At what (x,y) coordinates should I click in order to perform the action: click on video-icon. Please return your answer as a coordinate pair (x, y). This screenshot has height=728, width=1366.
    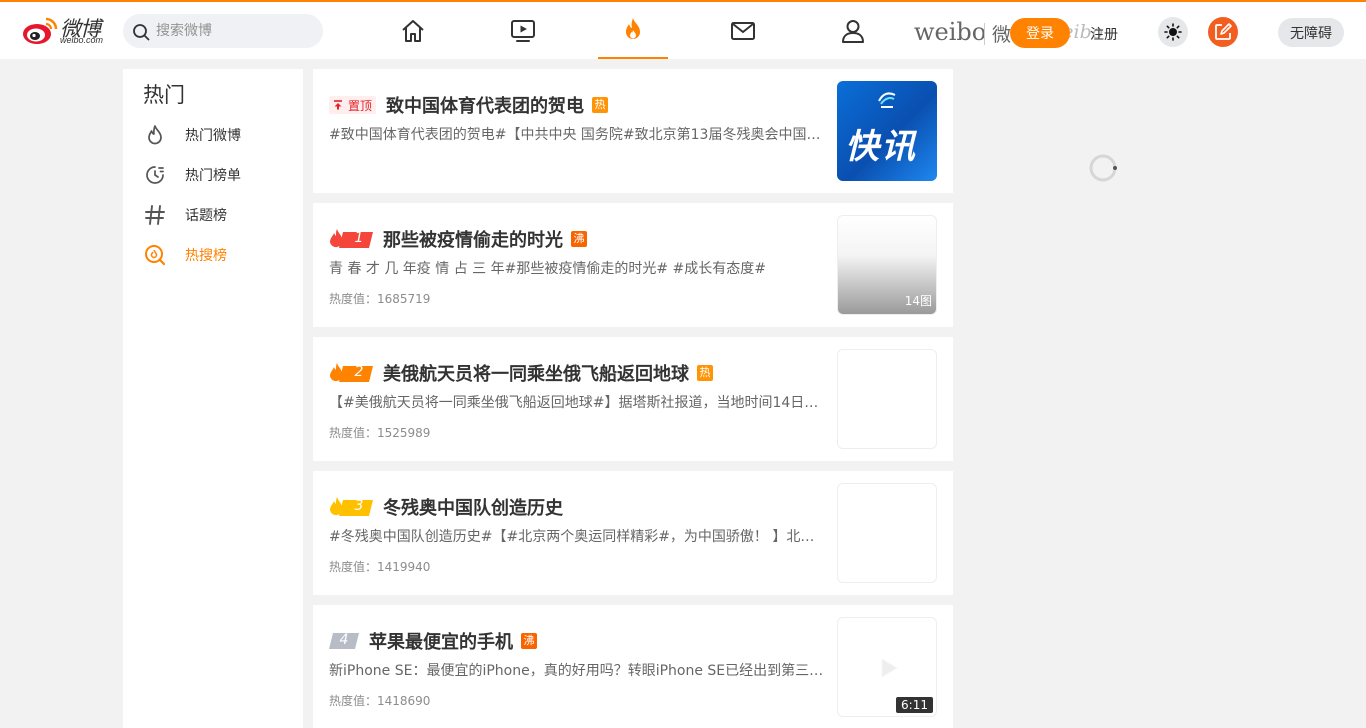
    Looking at the image, I should click on (523, 30).